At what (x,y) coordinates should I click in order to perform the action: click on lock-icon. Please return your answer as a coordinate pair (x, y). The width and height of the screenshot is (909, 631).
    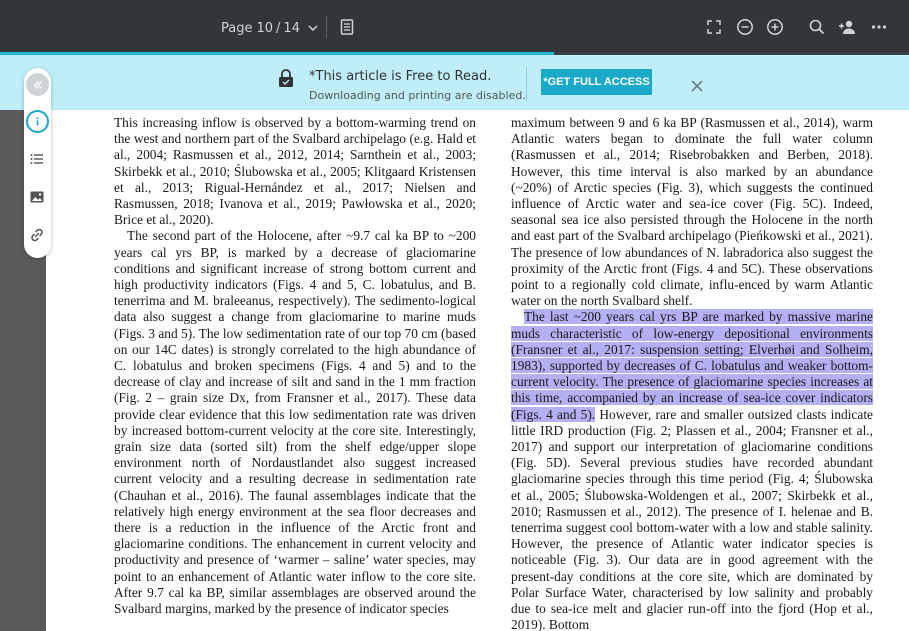
    Looking at the image, I should click on (286, 78).